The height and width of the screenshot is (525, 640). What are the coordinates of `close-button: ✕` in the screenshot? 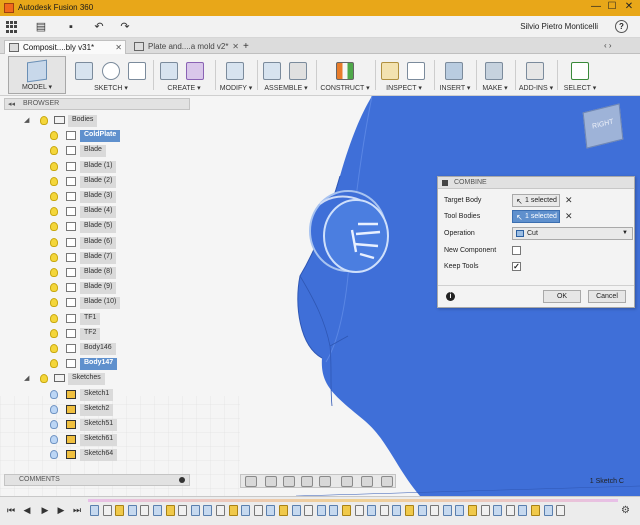 It's located at (629, 7).